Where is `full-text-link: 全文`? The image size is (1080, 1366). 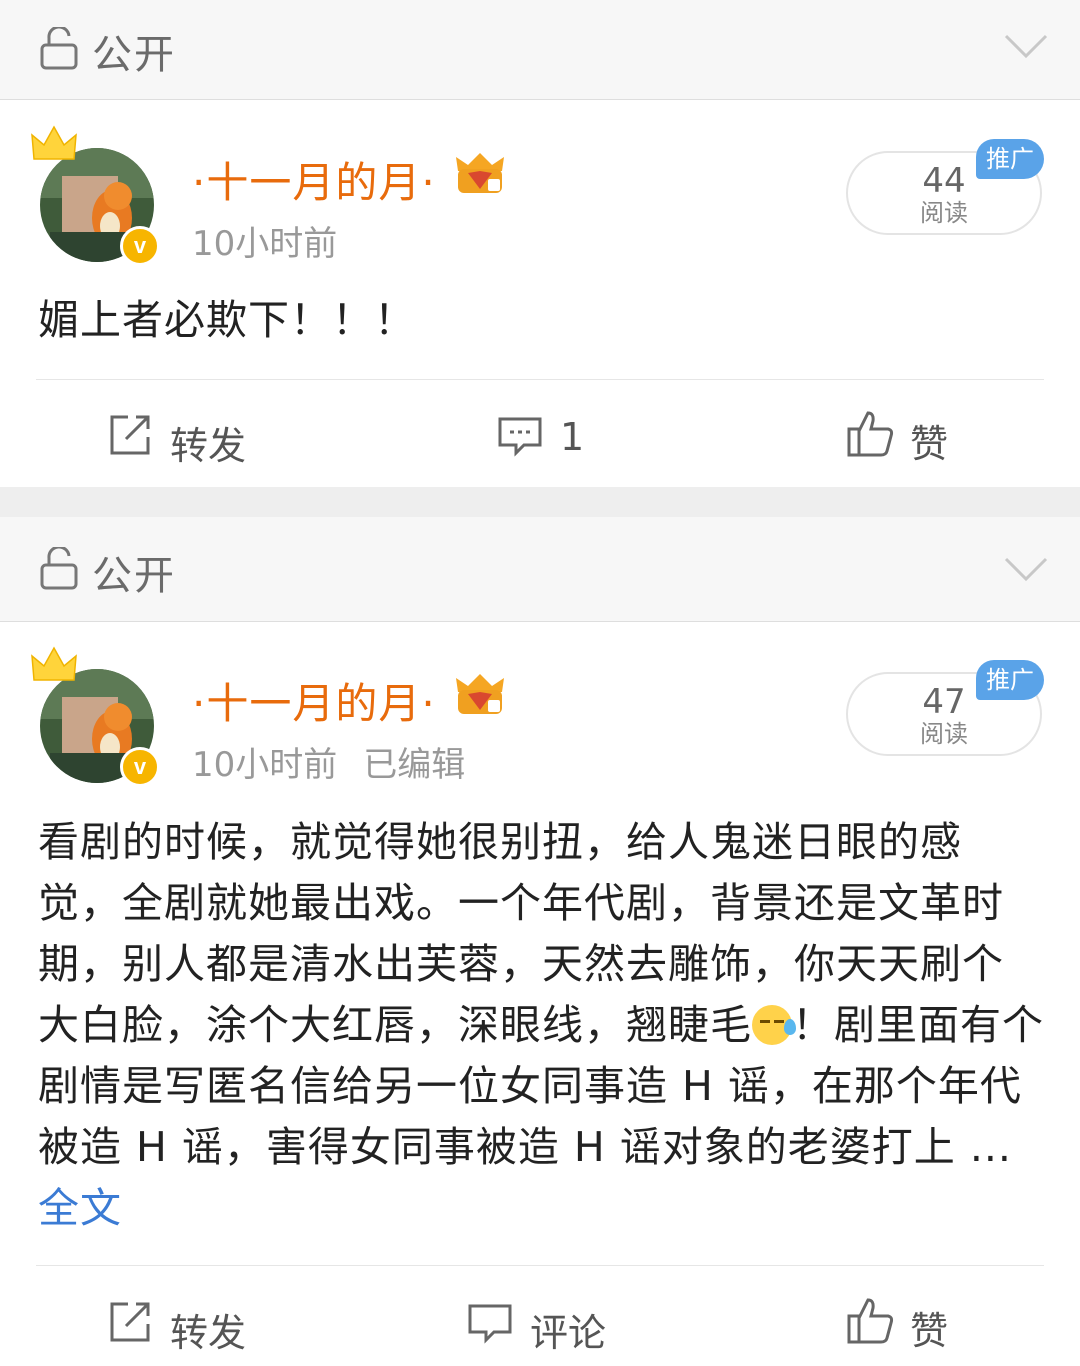
full-text-link: 全文 is located at coordinates (80, 1208).